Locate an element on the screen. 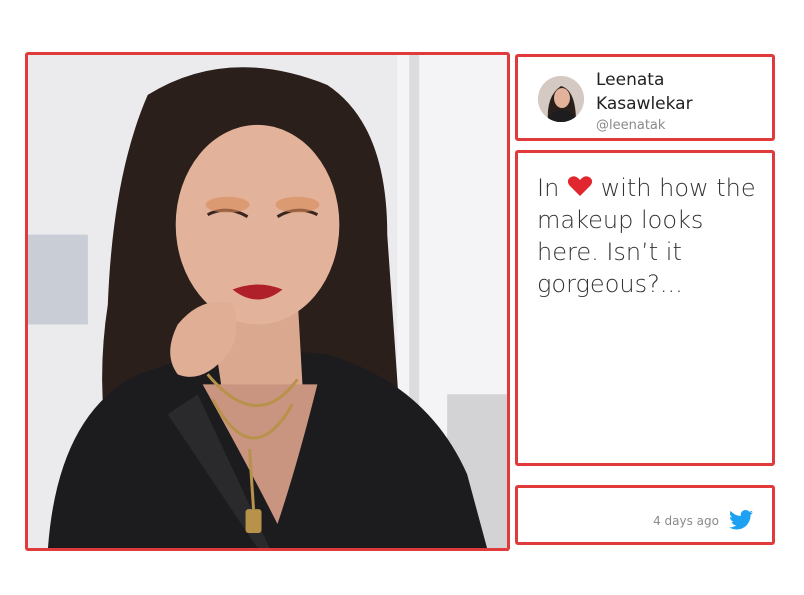 The image size is (804, 595). tweet-footer-panel: 4 days ago is located at coordinates (645, 515).